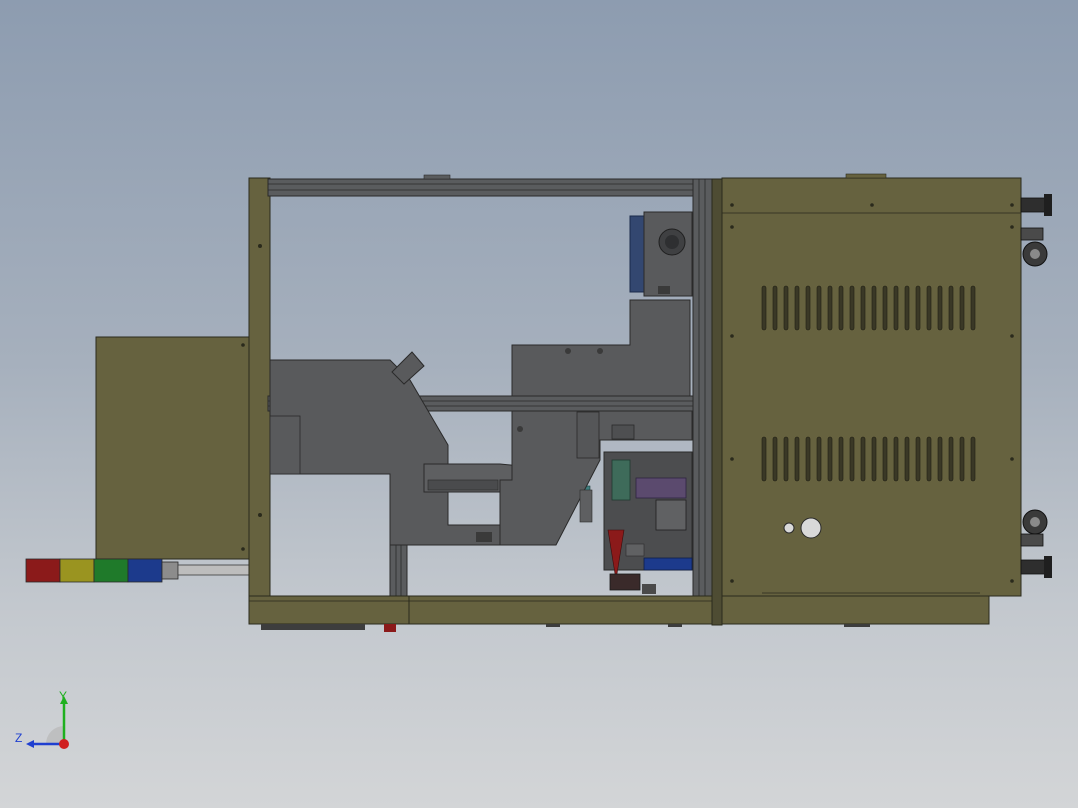 This screenshot has height=808, width=1078. I want to click on y-axis-label: Y, so click(63, 696).